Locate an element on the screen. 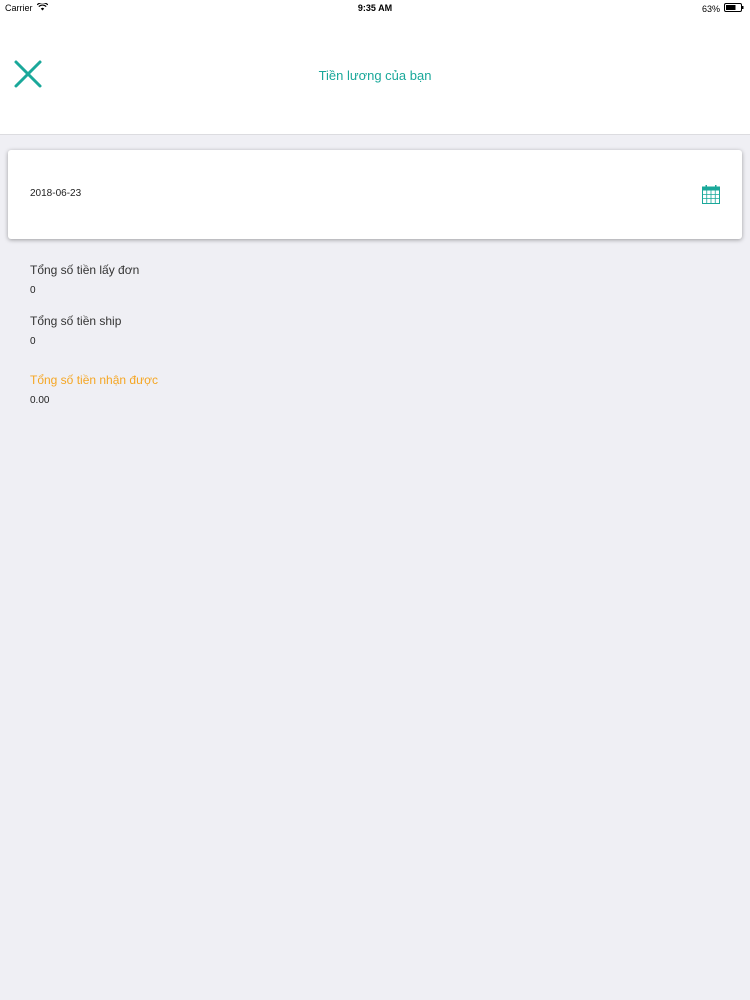  pickup-total-value: 0 is located at coordinates (33, 290).